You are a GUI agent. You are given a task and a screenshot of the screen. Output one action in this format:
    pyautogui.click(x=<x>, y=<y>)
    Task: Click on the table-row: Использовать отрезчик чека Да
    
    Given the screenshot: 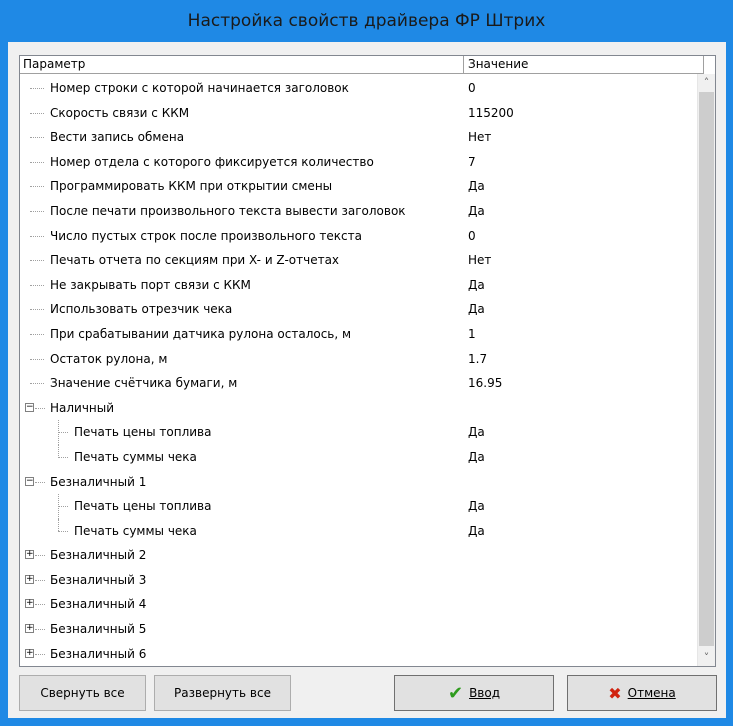 What is the action you would take?
    pyautogui.click(x=358, y=309)
    